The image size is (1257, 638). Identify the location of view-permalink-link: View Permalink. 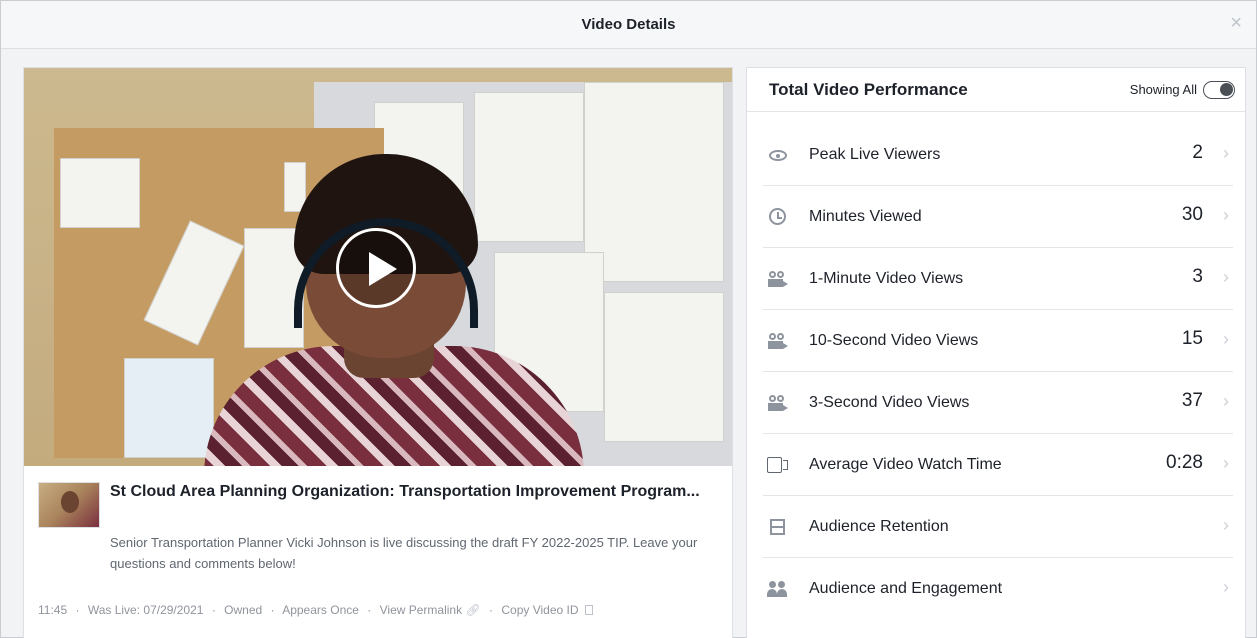
(421, 610).